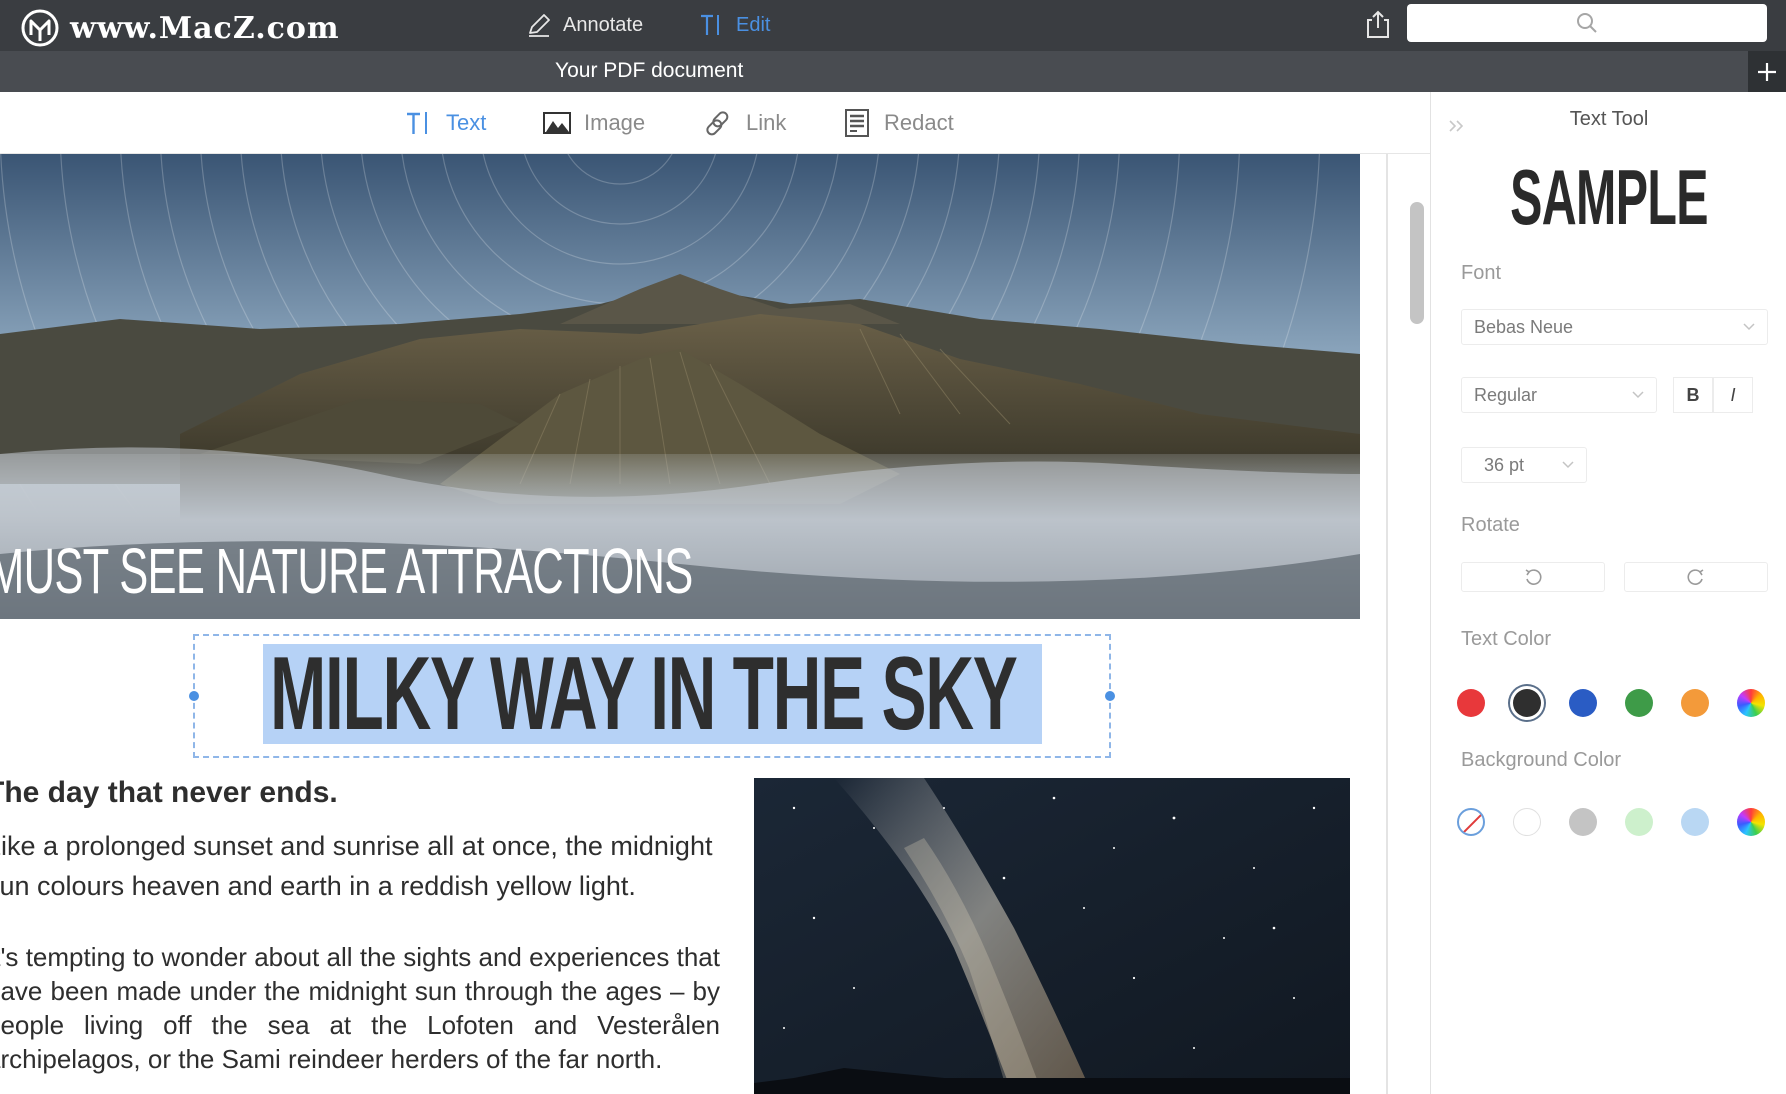 This screenshot has width=1786, height=1094. Describe the element at coordinates (1609, 119) in the screenshot. I see `panel-title: Text Tool` at that location.